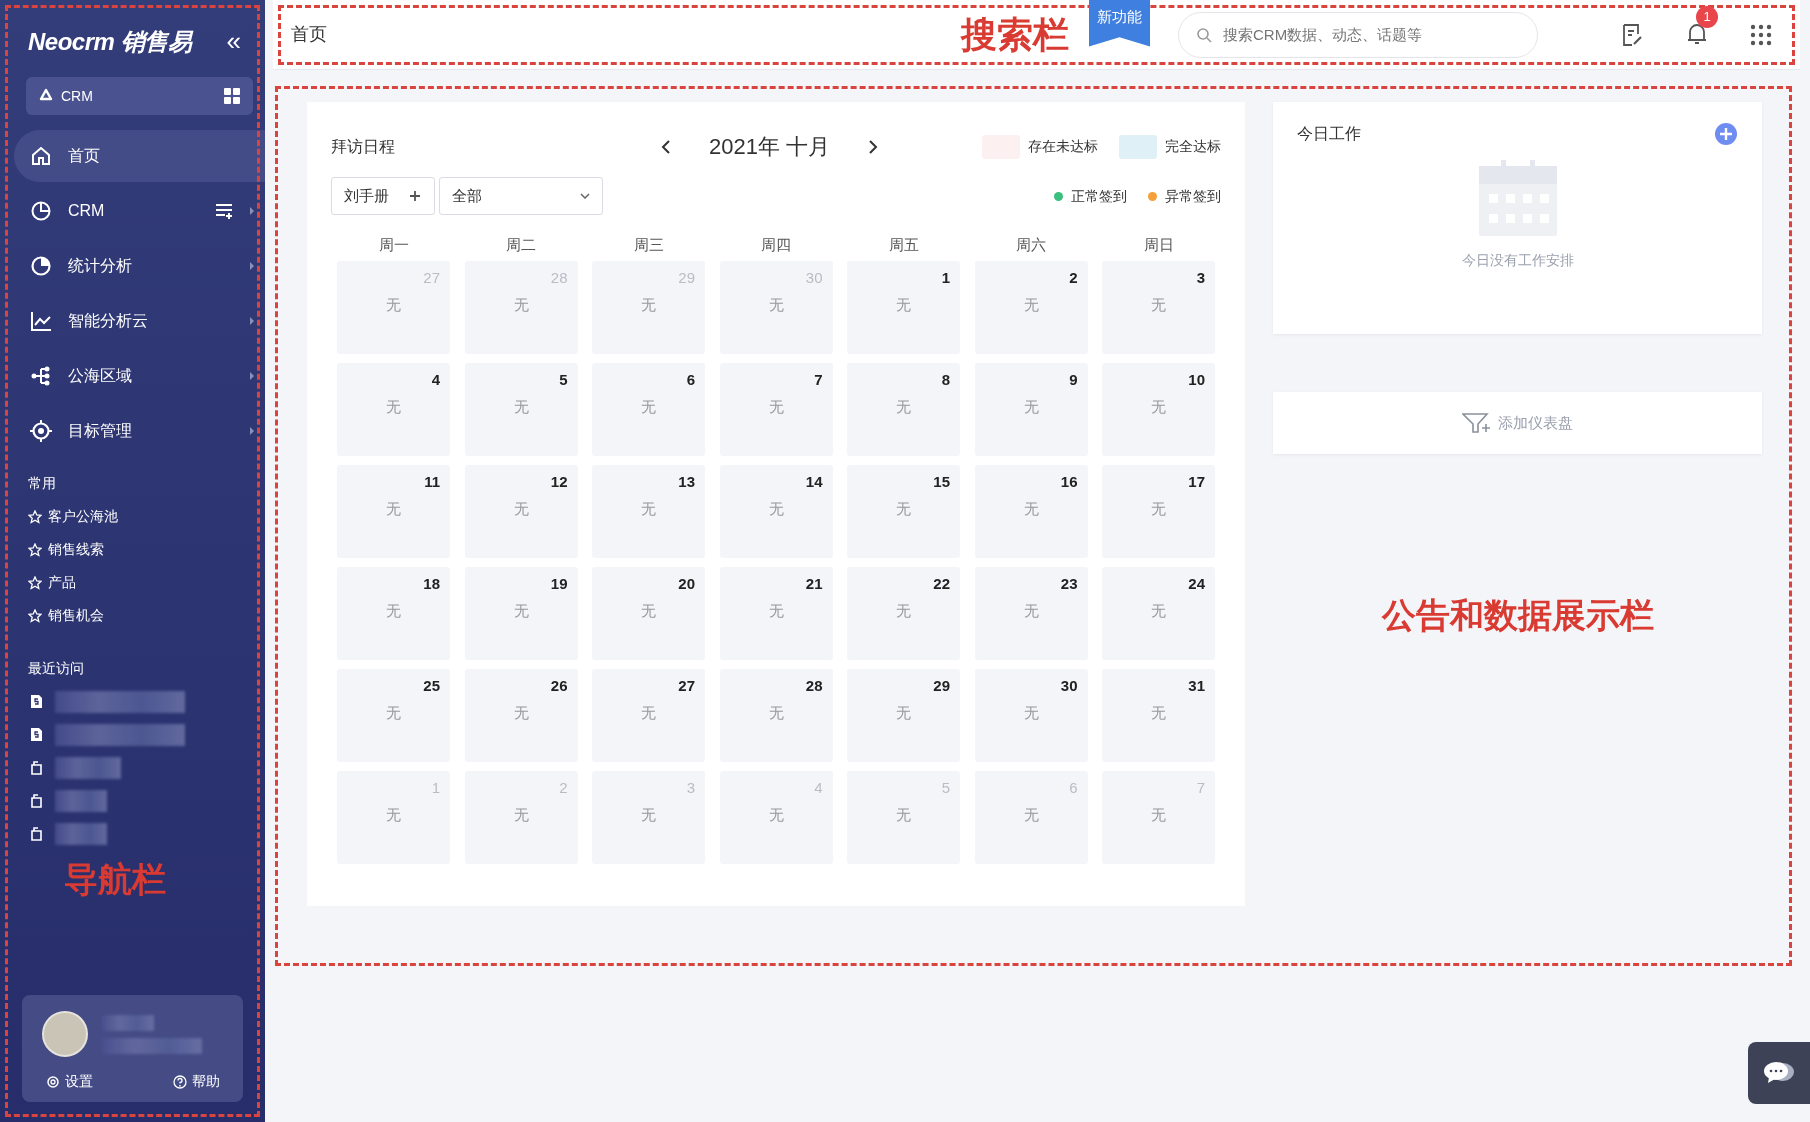  Describe the element at coordinates (521, 409) in the screenshot. I see `day-cell: 5 无` at that location.